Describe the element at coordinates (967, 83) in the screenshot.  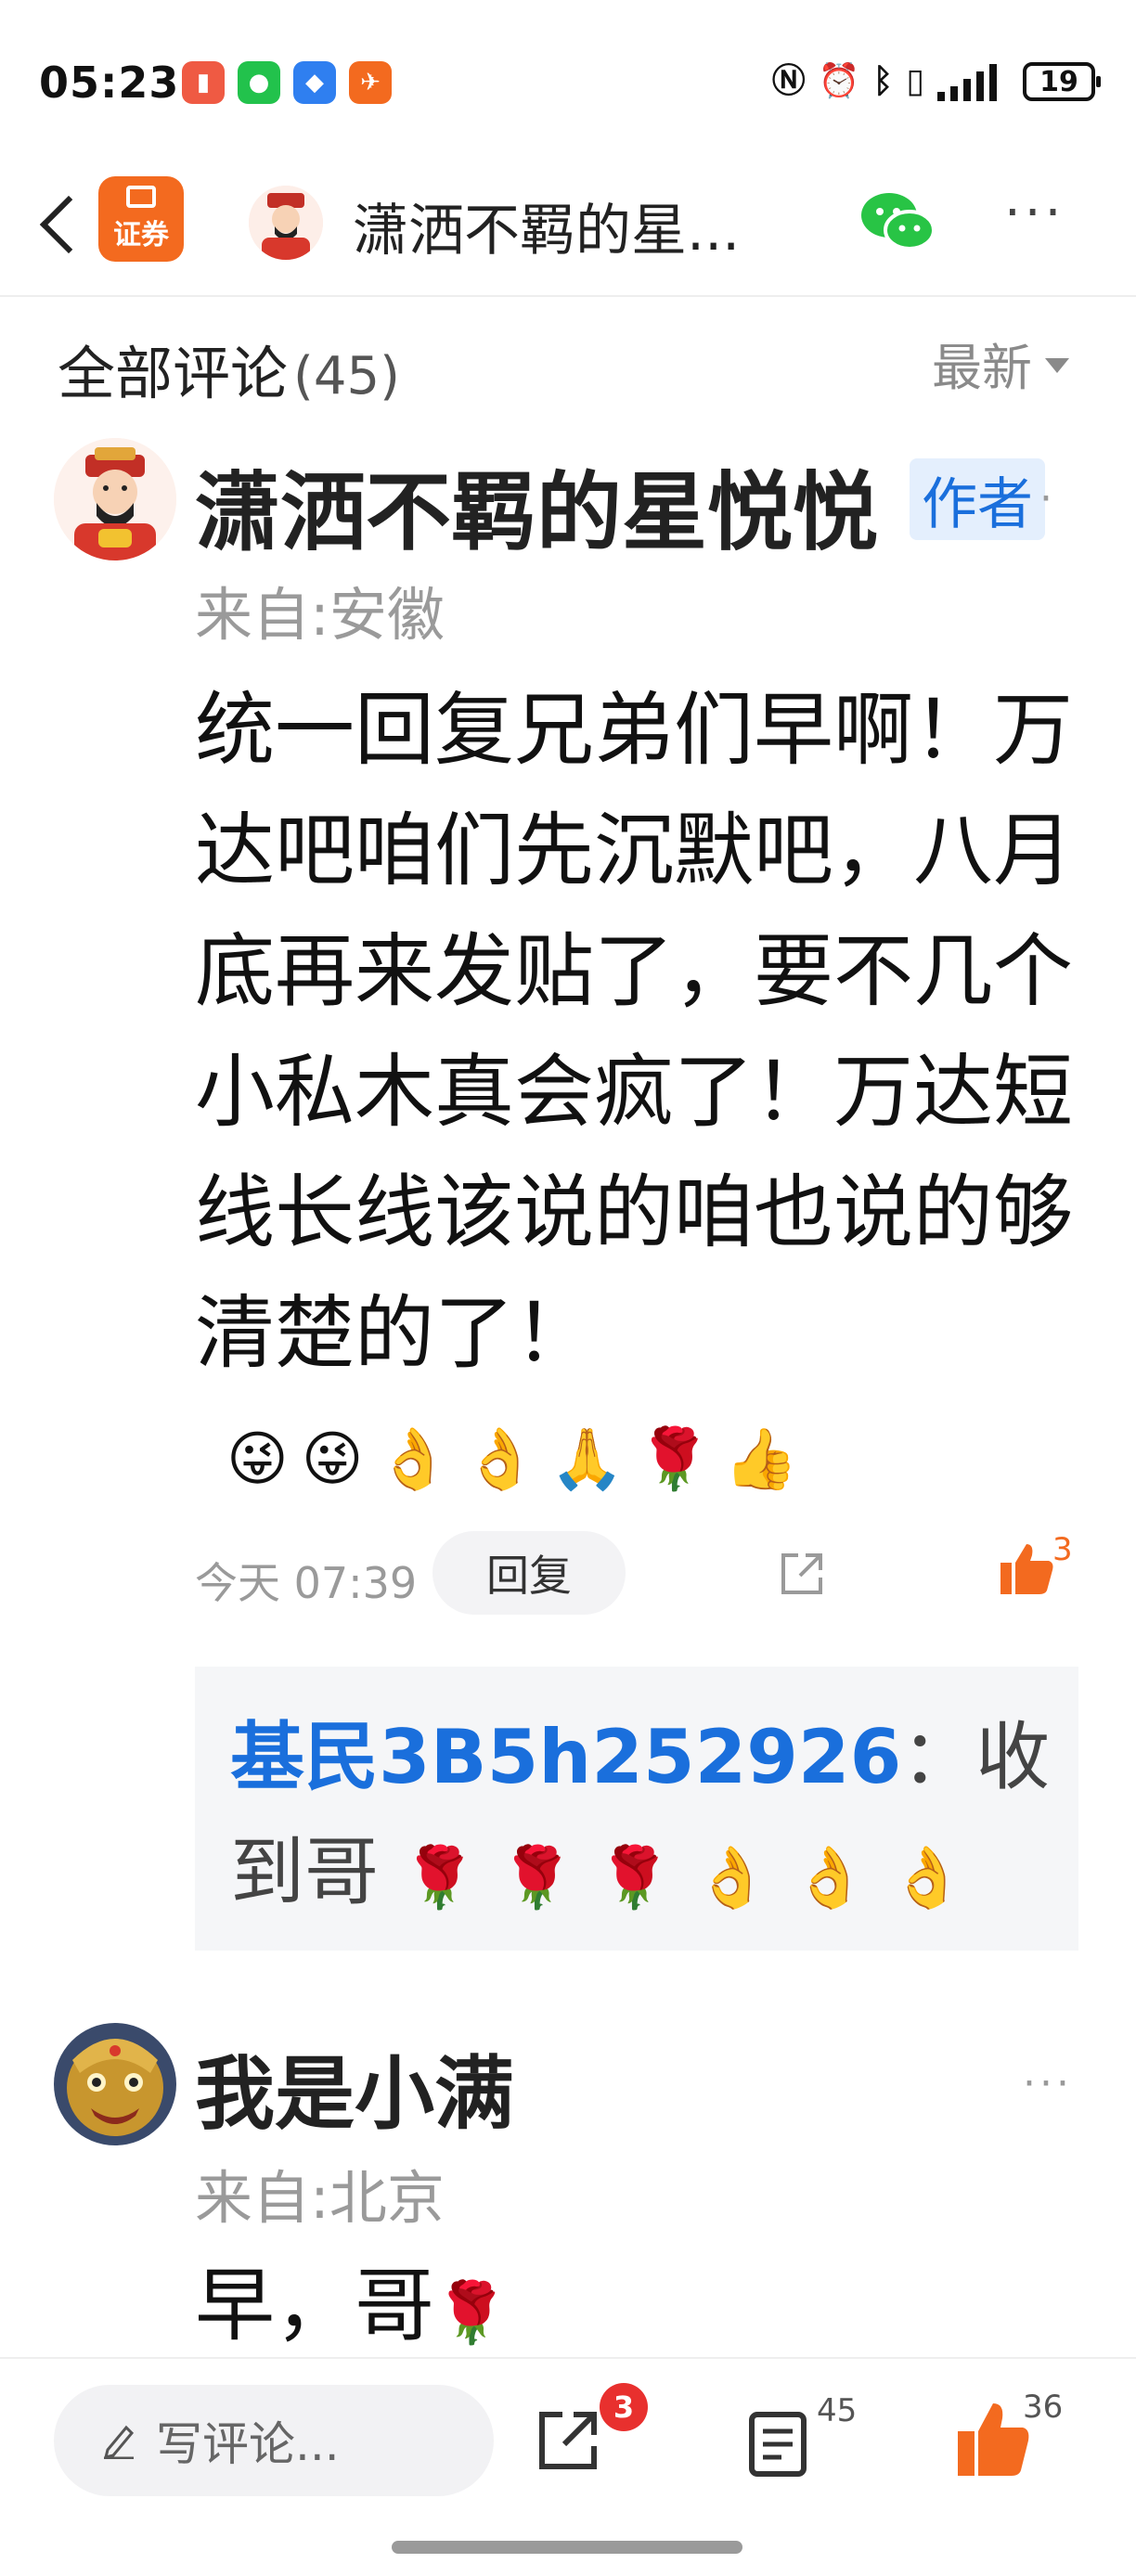
I see `signal-icon` at that location.